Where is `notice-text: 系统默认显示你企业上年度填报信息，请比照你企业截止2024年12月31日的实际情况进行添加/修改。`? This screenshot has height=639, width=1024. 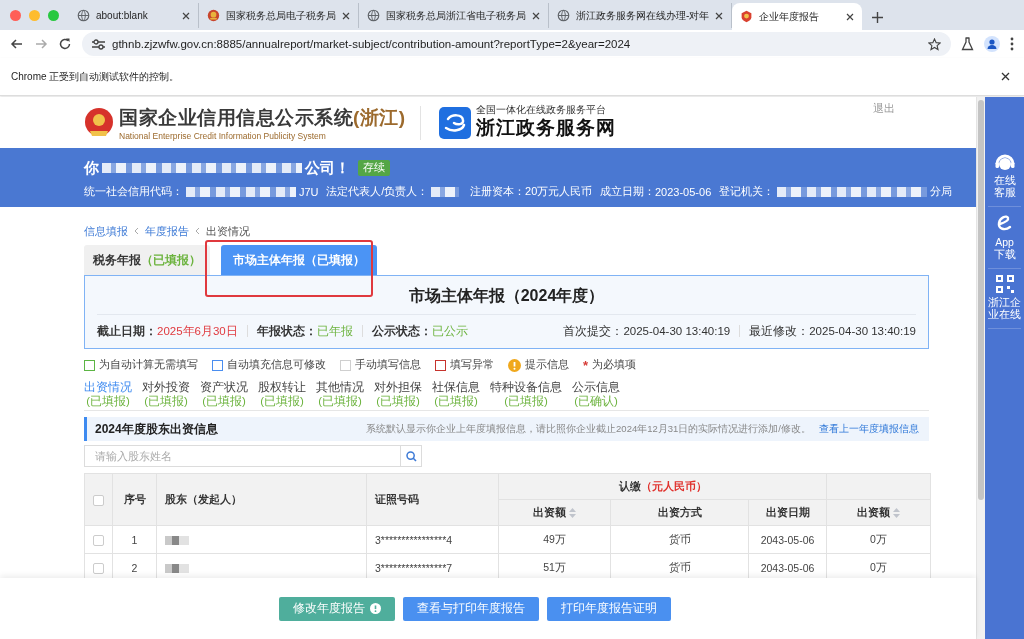
notice-text: 系统默认显示你企业上年度填报信息，请比照你企业截止2024年12月31日的实际情况进行添加/修改。 is located at coordinates (588, 429).